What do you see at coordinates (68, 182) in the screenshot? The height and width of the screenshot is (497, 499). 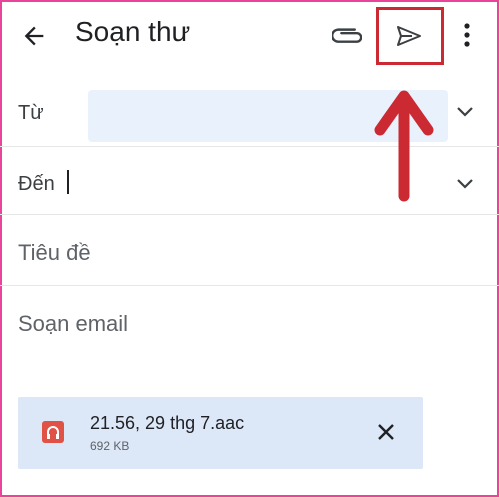 I see `text-cursor` at bounding box center [68, 182].